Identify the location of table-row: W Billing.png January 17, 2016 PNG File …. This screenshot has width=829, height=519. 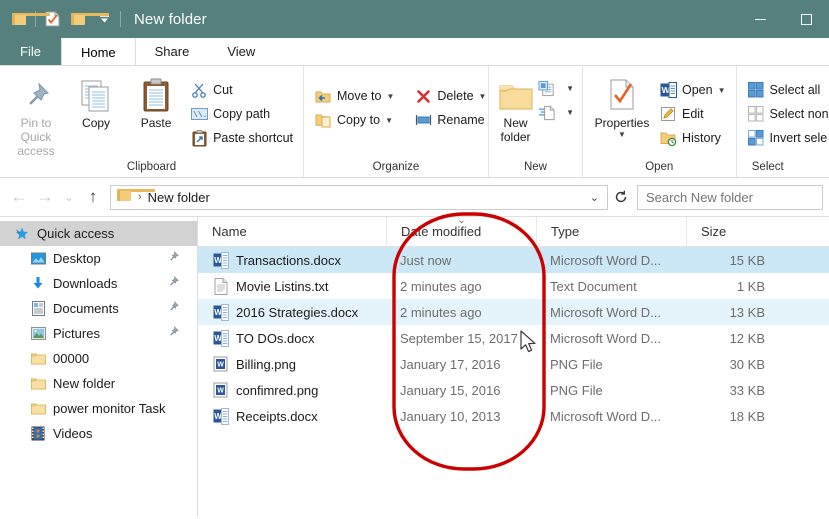
(513, 364).